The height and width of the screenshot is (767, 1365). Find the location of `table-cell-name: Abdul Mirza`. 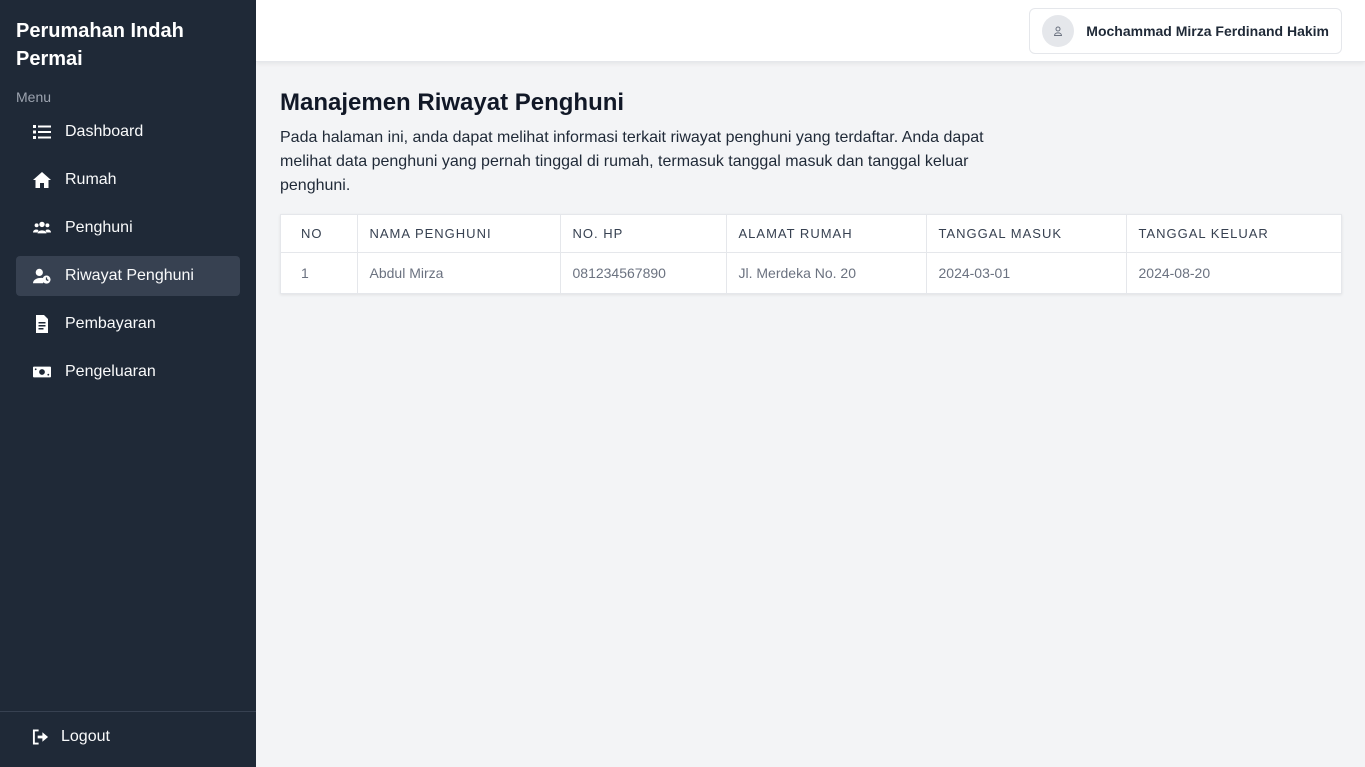

table-cell-name: Abdul Mirza is located at coordinates (459, 272).